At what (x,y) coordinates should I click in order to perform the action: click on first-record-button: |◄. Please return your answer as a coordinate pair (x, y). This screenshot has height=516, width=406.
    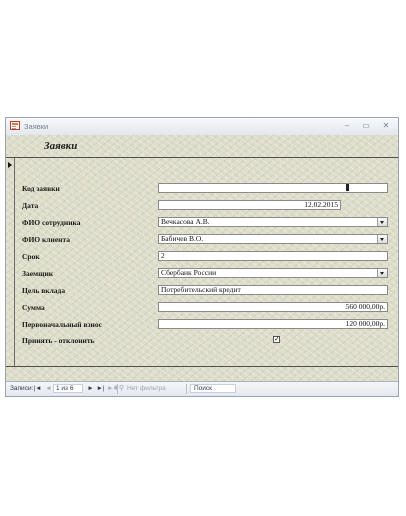
    Looking at the image, I should click on (37, 388).